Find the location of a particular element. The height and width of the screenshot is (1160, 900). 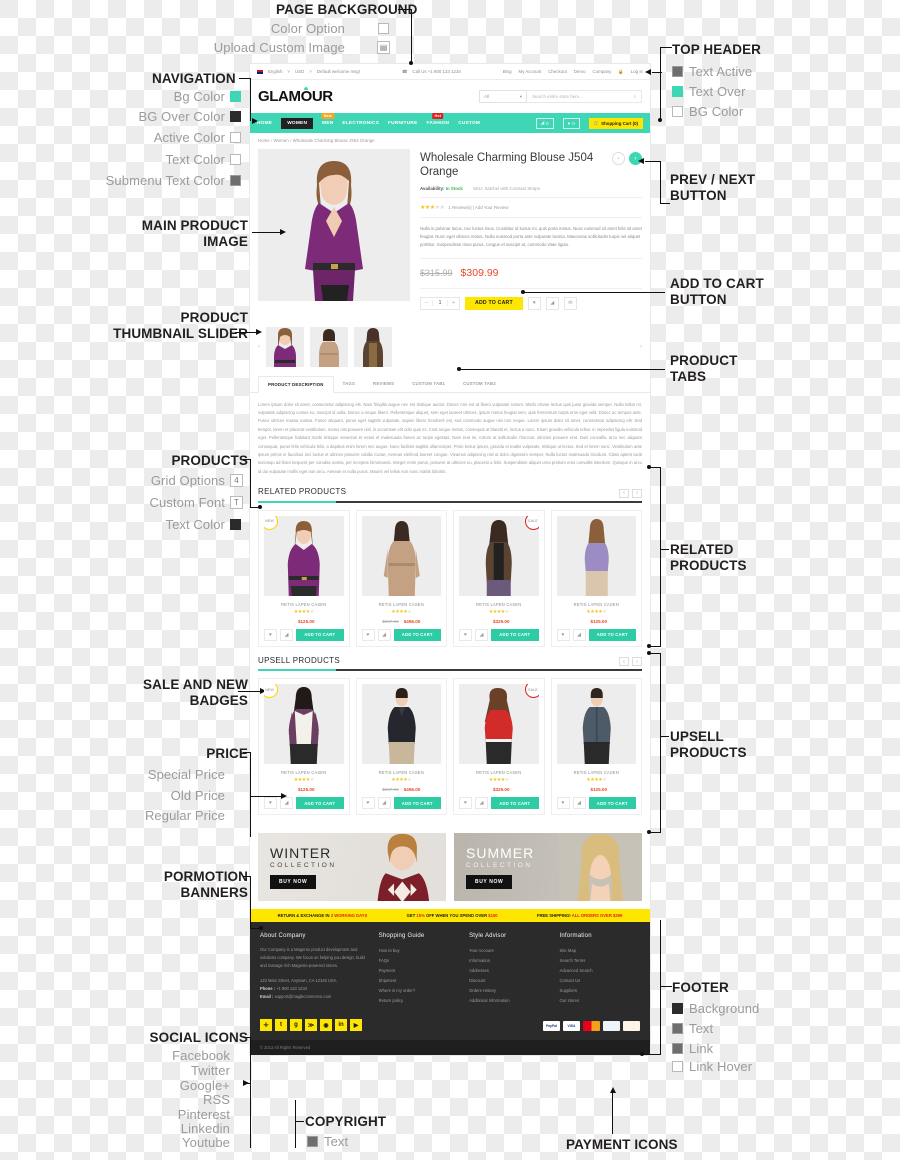

products-text-color-swatch is located at coordinates (235, 524).